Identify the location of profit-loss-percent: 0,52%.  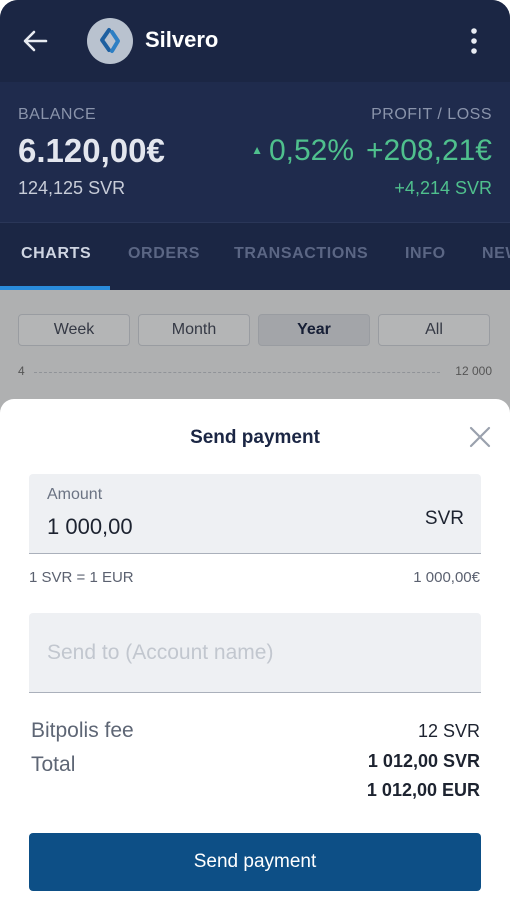
(311, 150).